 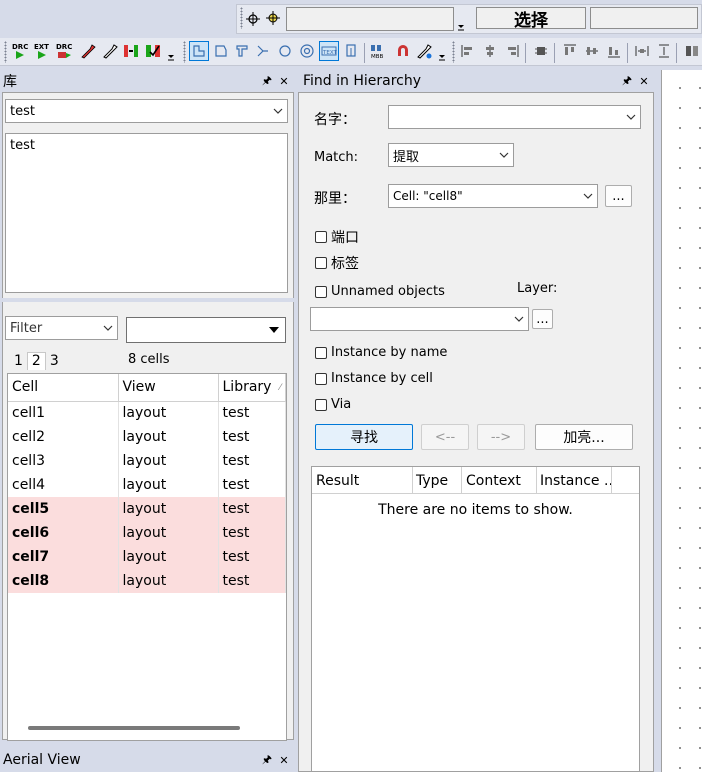 I want to click on port-checkbox: 端口, so click(x=337, y=237).